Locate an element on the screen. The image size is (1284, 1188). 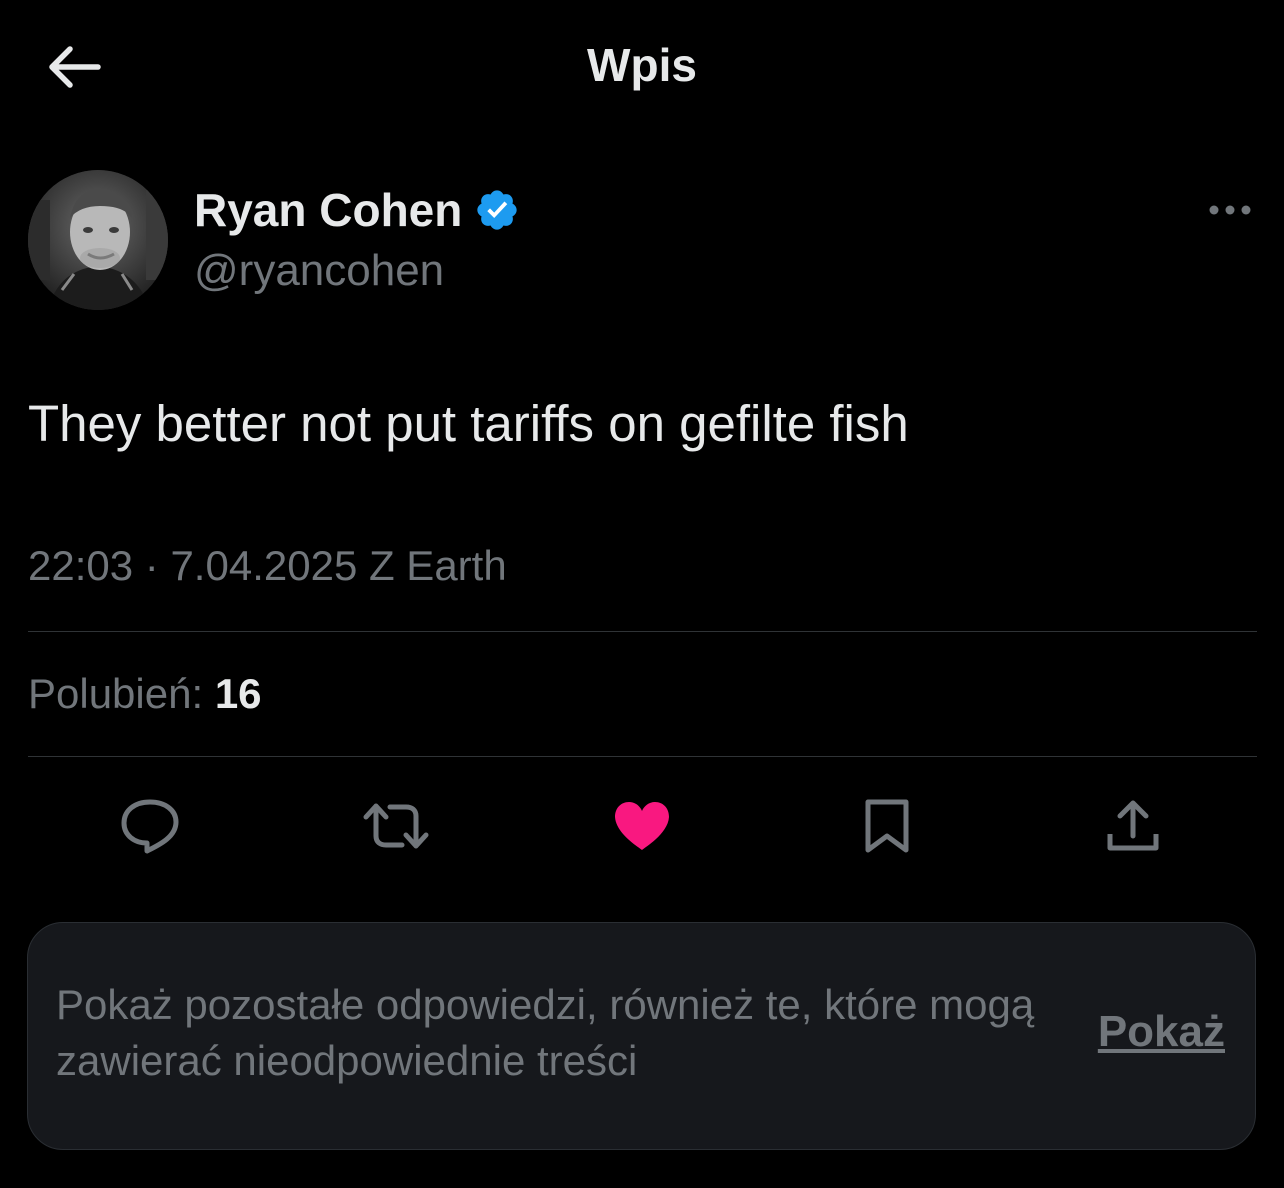
bookmark-button is located at coordinates (887, 826).